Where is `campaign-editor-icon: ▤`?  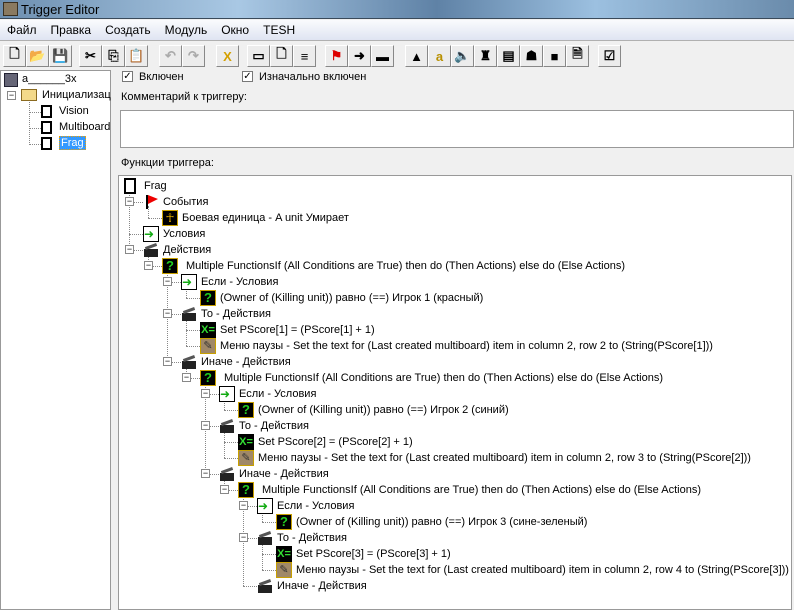
campaign-editor-icon: ▤ is located at coordinates (508, 55).